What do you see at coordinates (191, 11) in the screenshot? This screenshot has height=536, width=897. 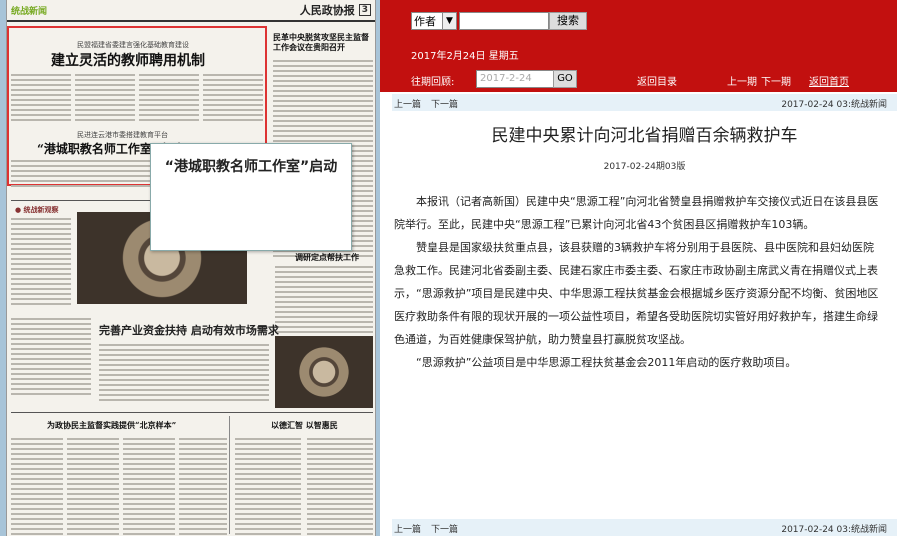 I see `newspaper-masthead: 统战新闻 人民政协报 3` at bounding box center [191, 11].